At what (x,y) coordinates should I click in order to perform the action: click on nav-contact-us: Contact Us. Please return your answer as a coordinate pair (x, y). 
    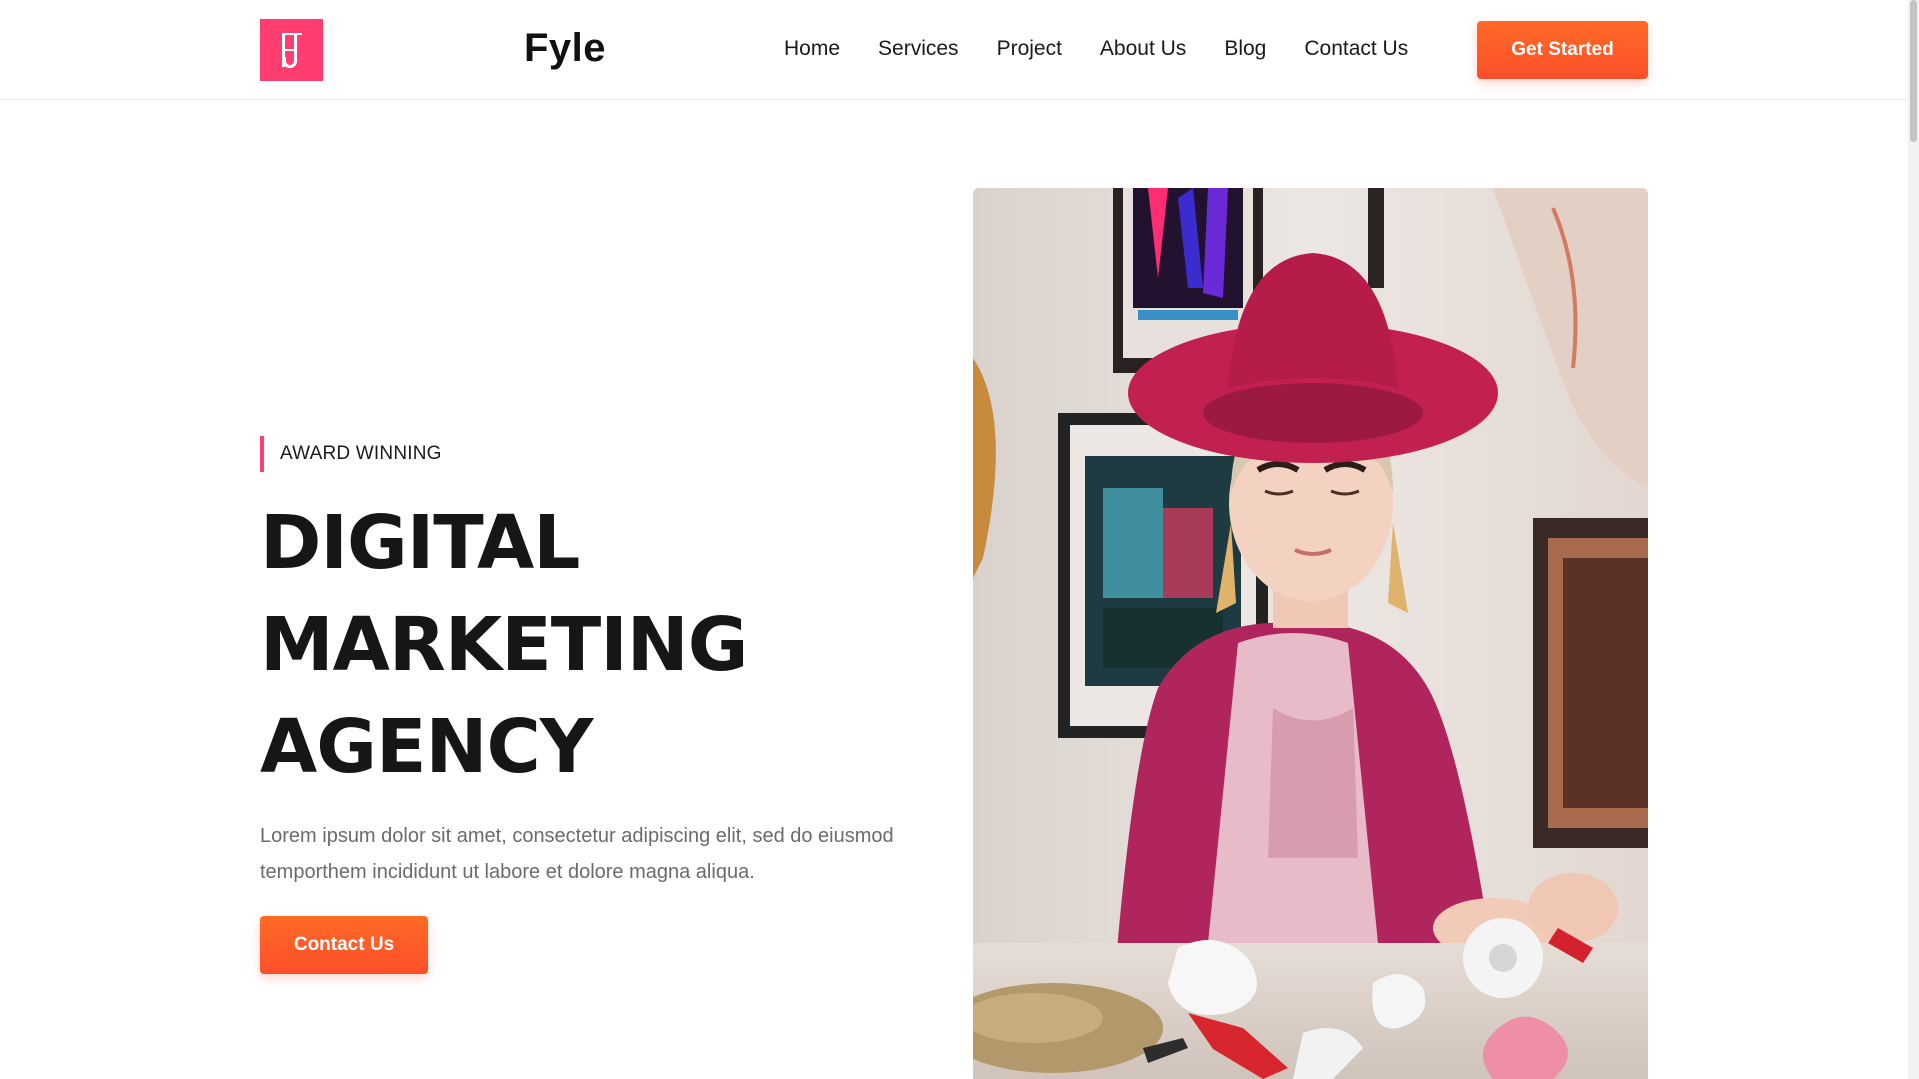
    Looking at the image, I should click on (1356, 49).